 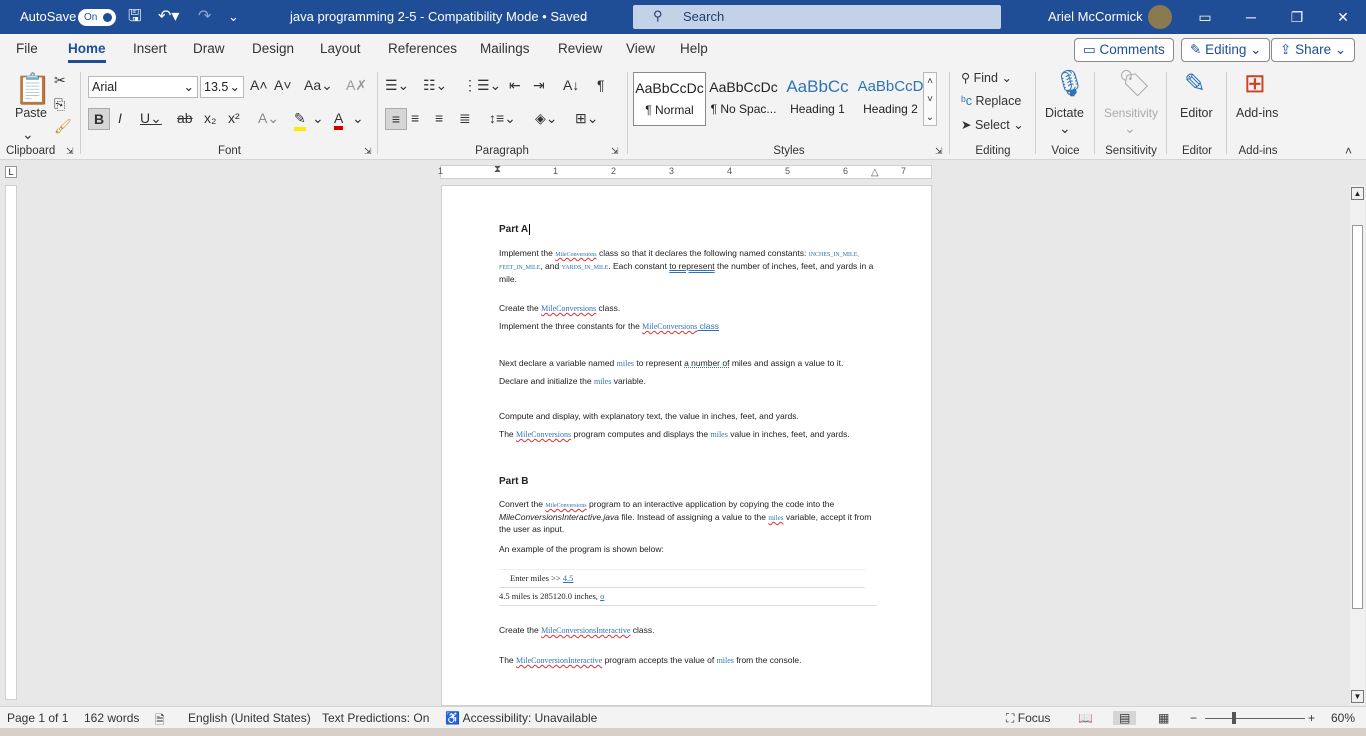 I want to click on indent-marker-icon: ⧗, so click(x=497, y=169).